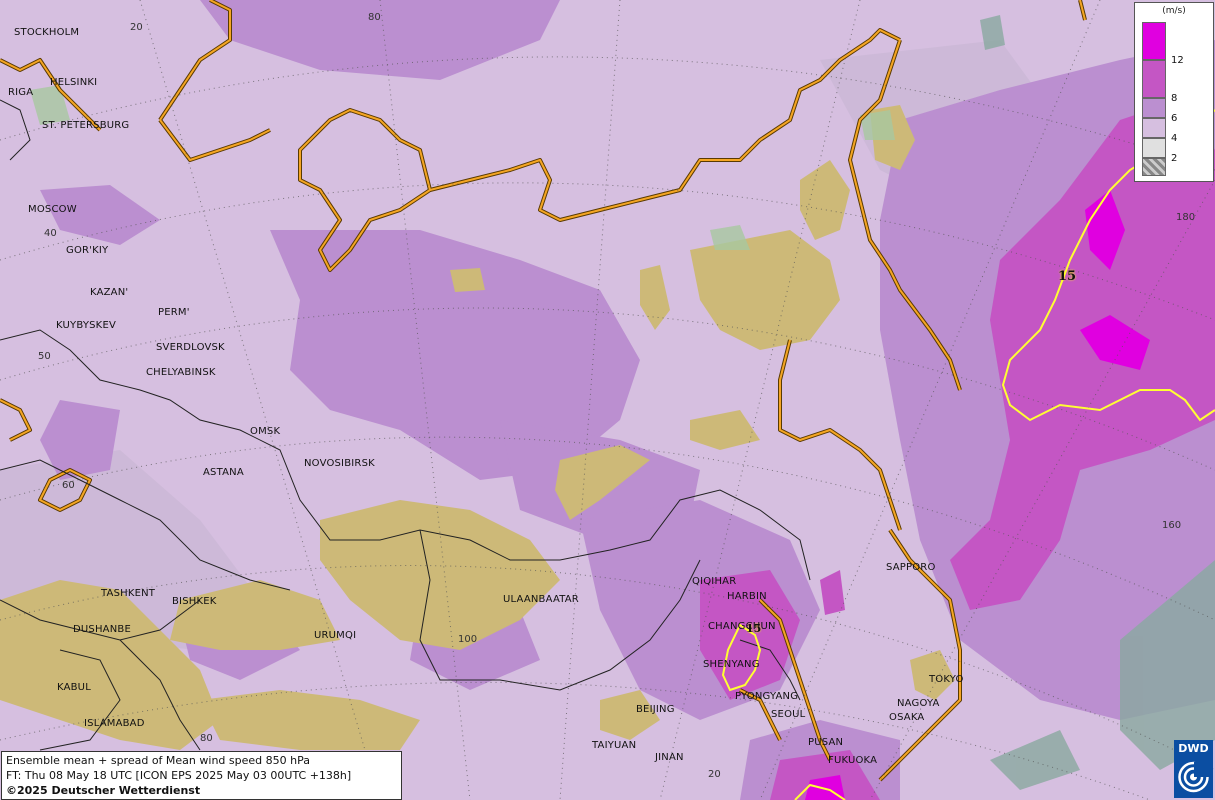  I want to click on dwd-logo-text: DWD, so click(1193, 748).